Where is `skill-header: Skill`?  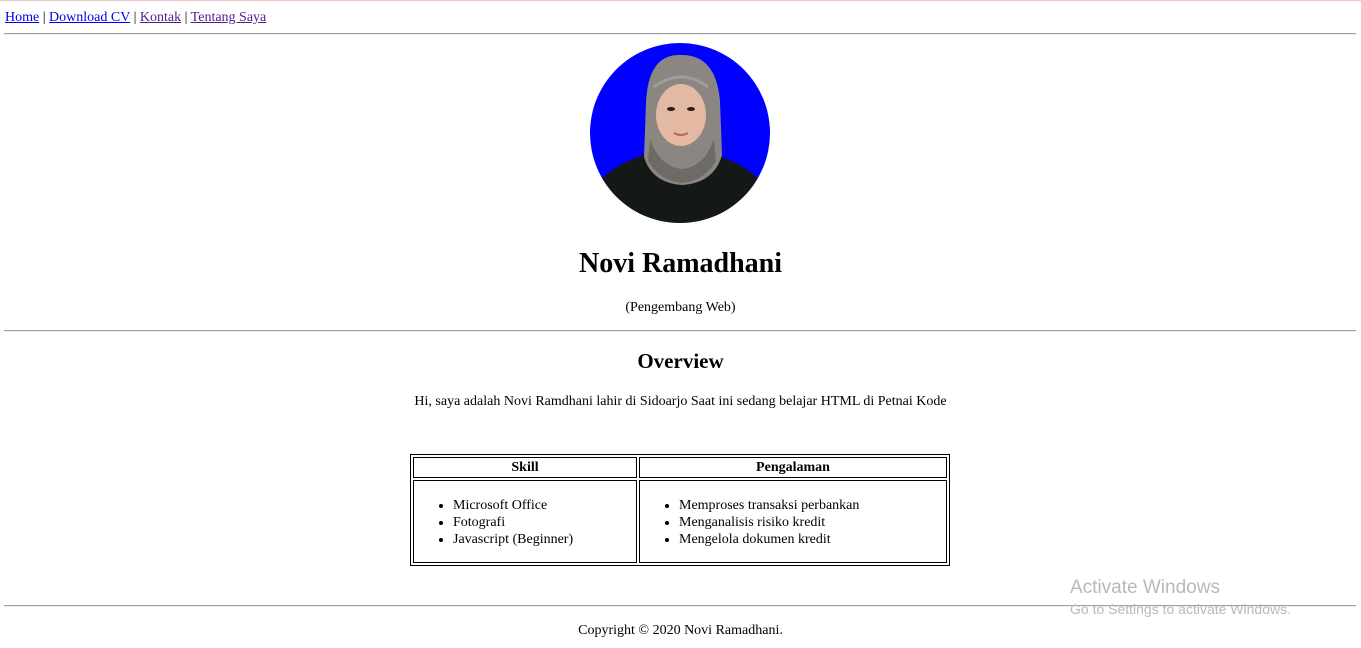
skill-header: Skill is located at coordinates (525, 467).